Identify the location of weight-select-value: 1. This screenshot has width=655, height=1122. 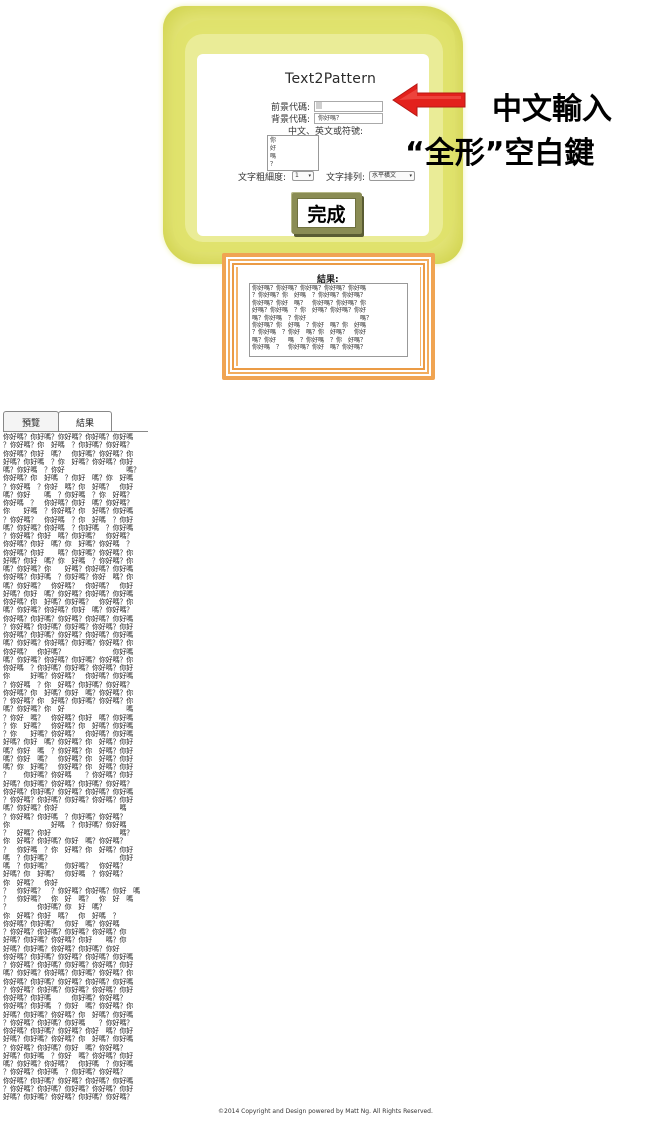
(297, 175).